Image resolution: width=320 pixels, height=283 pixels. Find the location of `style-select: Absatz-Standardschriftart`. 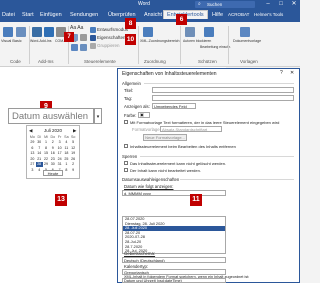

style-select: Absatz-Standardschriftart is located at coordinates (191, 129).